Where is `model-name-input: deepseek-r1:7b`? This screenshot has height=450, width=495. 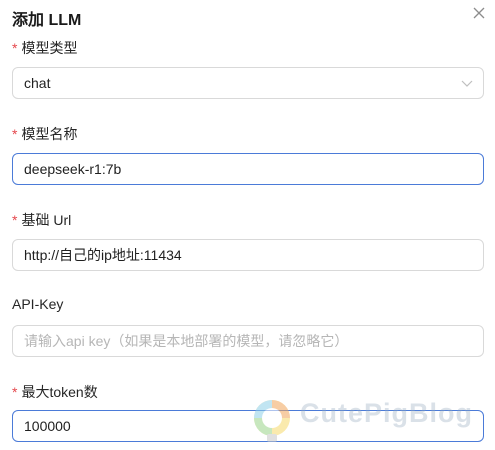 model-name-input: deepseek-r1:7b is located at coordinates (248, 169).